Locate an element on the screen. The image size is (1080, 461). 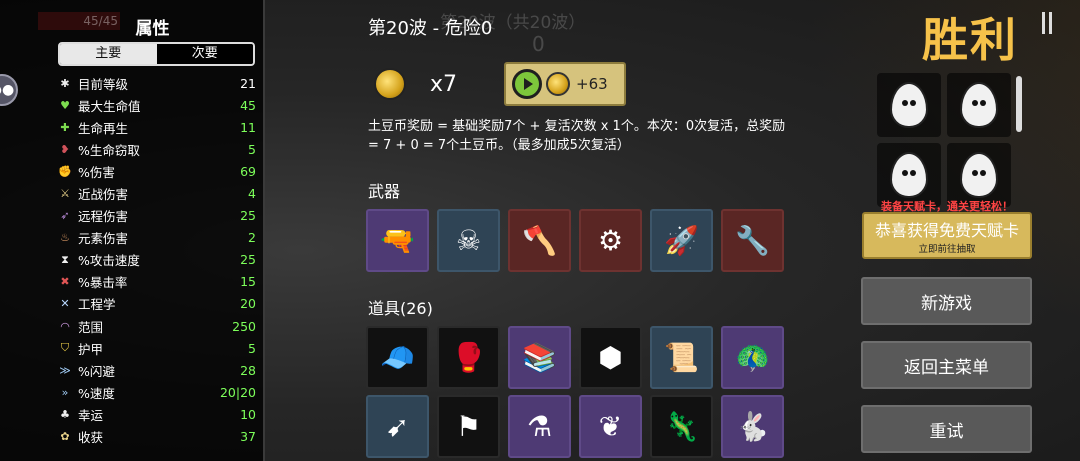
stat-label: 护甲 is located at coordinates (91, 349).